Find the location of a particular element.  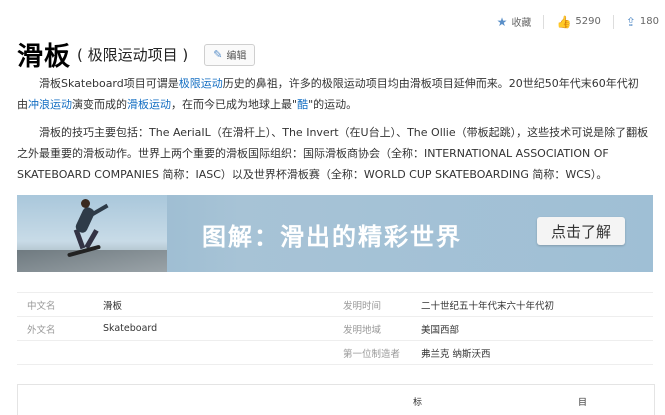

edit-label: 编辑 is located at coordinates (236, 56).